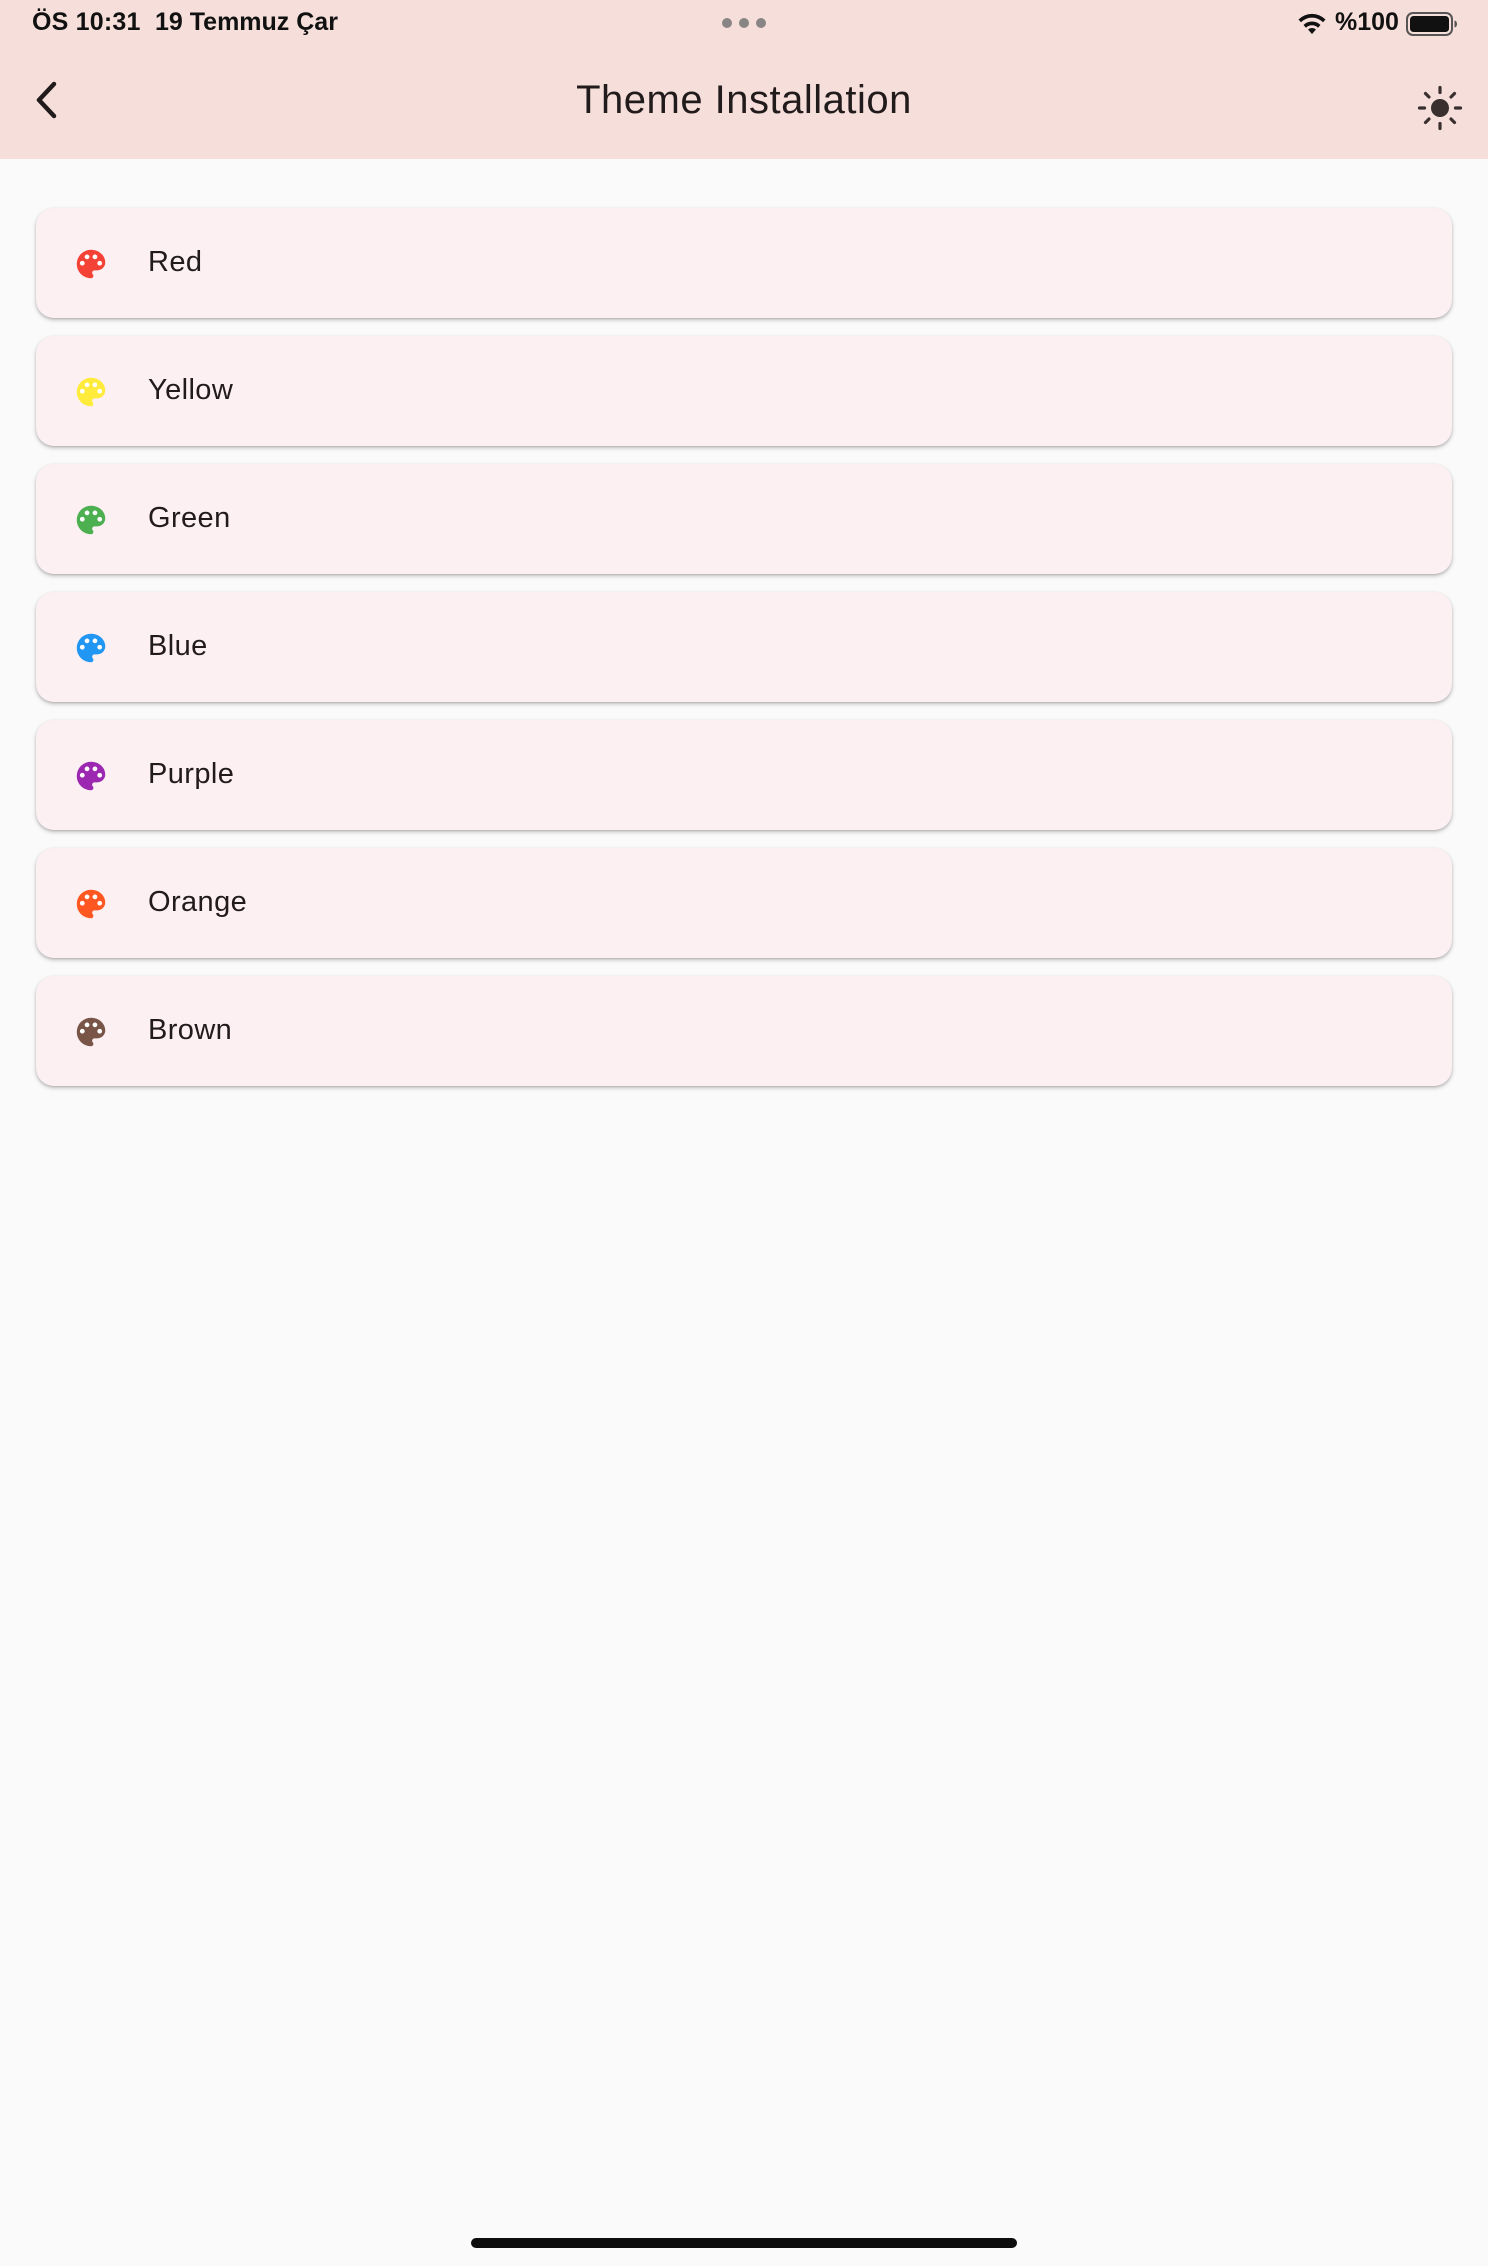  Describe the element at coordinates (198, 902) in the screenshot. I see `theme-item-label: Orange` at that location.